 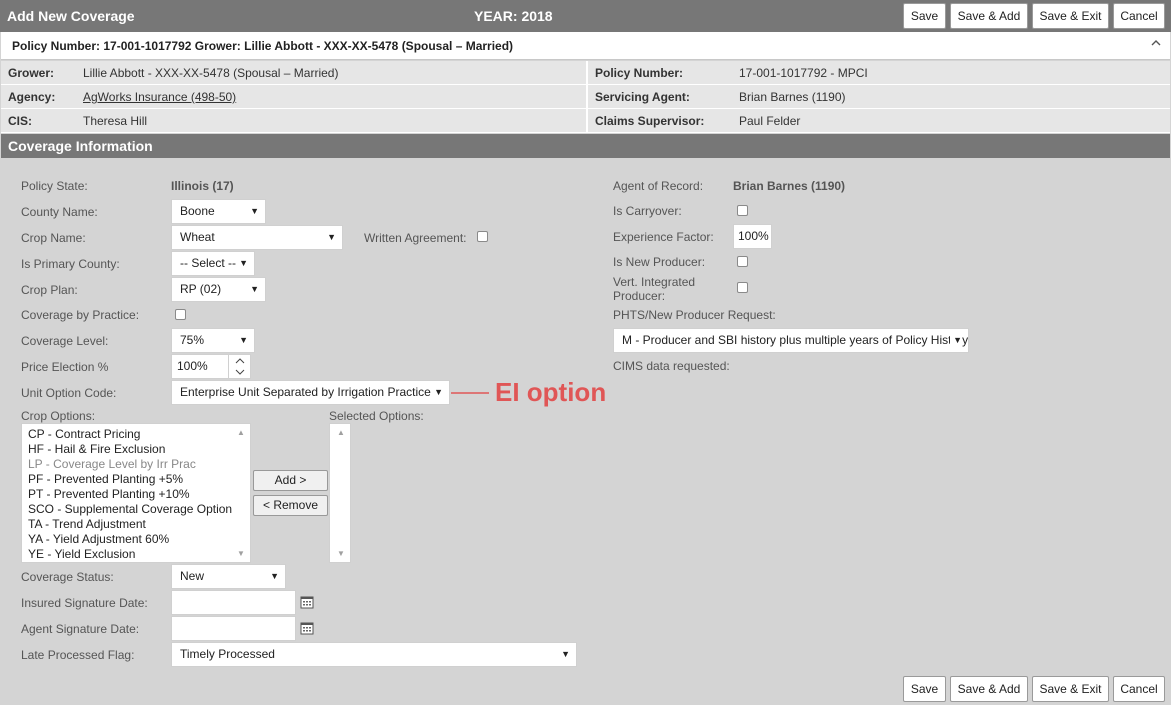 I want to click on save-button-bottom: Save, so click(x=924, y=689).